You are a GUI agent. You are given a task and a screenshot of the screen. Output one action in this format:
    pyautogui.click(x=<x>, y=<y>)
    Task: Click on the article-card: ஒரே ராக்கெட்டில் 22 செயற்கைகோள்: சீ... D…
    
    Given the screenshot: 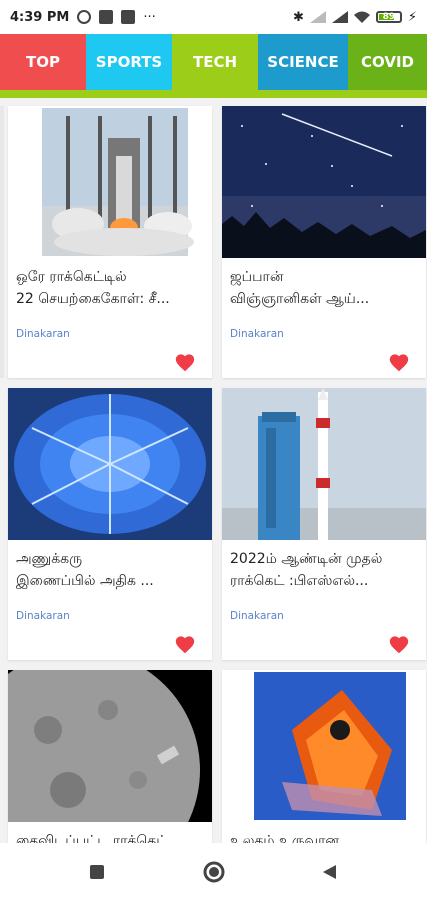 What is the action you would take?
    pyautogui.click(x=110, y=242)
    